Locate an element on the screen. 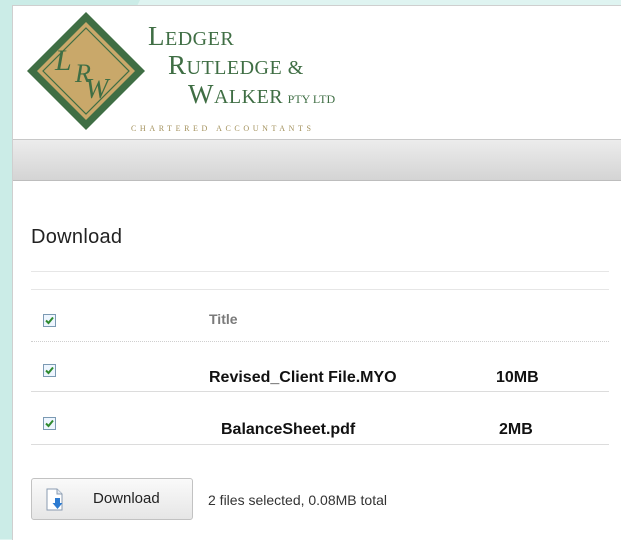 This screenshot has width=621, height=540. logo-line-ledger: LEDGER is located at coordinates (191, 36).